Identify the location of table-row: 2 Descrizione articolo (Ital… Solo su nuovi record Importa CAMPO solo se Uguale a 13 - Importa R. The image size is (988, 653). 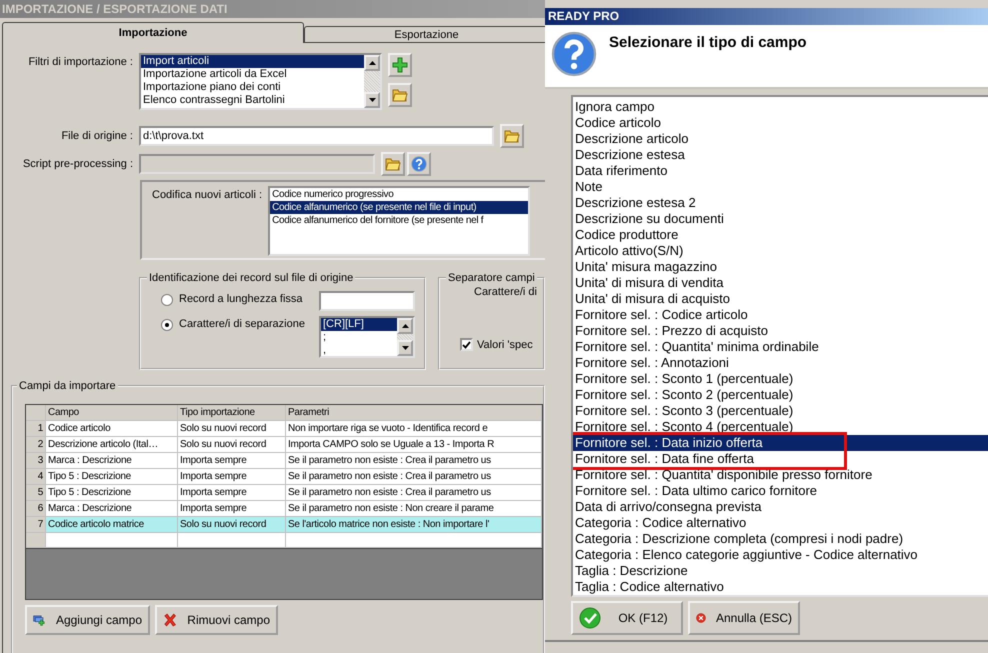
(284, 445).